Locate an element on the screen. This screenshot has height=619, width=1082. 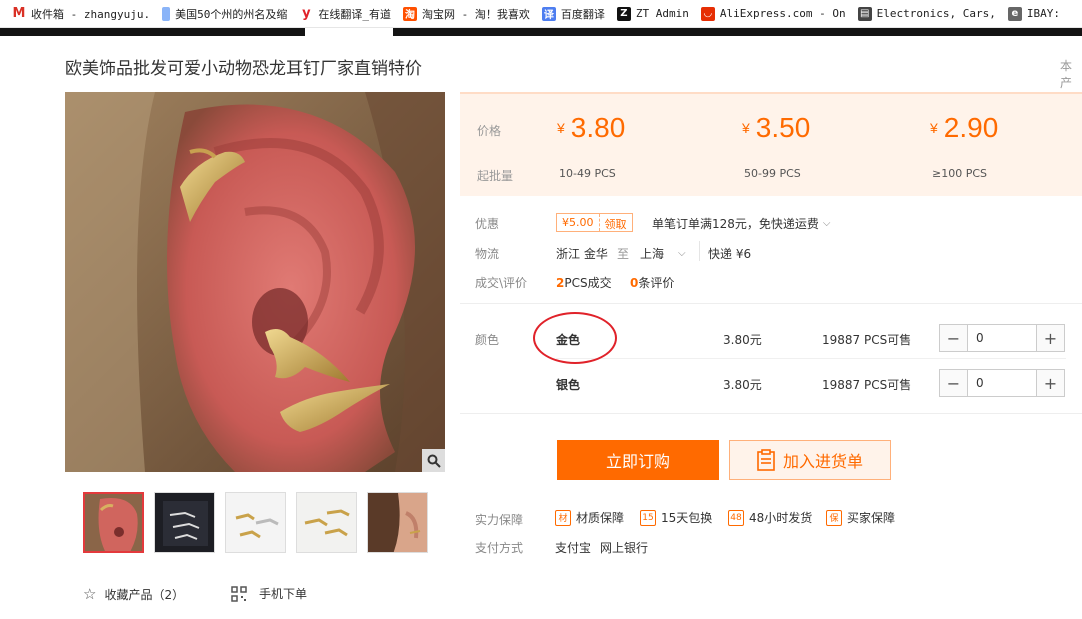
range-tier-2: 50-99 PCS is located at coordinates (772, 173).